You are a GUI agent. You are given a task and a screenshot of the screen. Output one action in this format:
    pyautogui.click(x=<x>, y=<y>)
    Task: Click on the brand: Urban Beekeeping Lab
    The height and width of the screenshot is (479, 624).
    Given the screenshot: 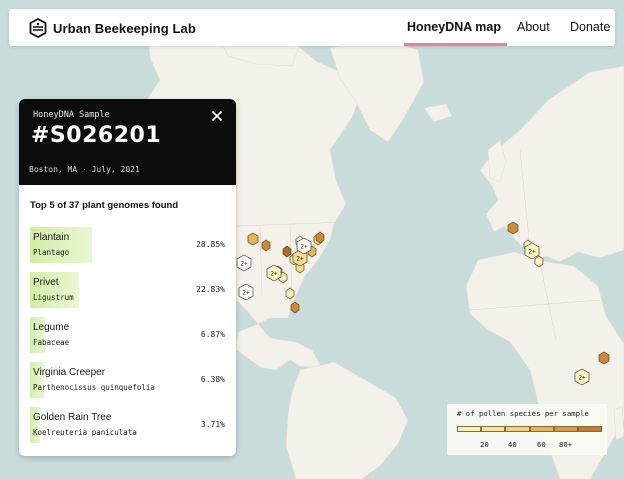 What is the action you would take?
    pyautogui.click(x=112, y=28)
    